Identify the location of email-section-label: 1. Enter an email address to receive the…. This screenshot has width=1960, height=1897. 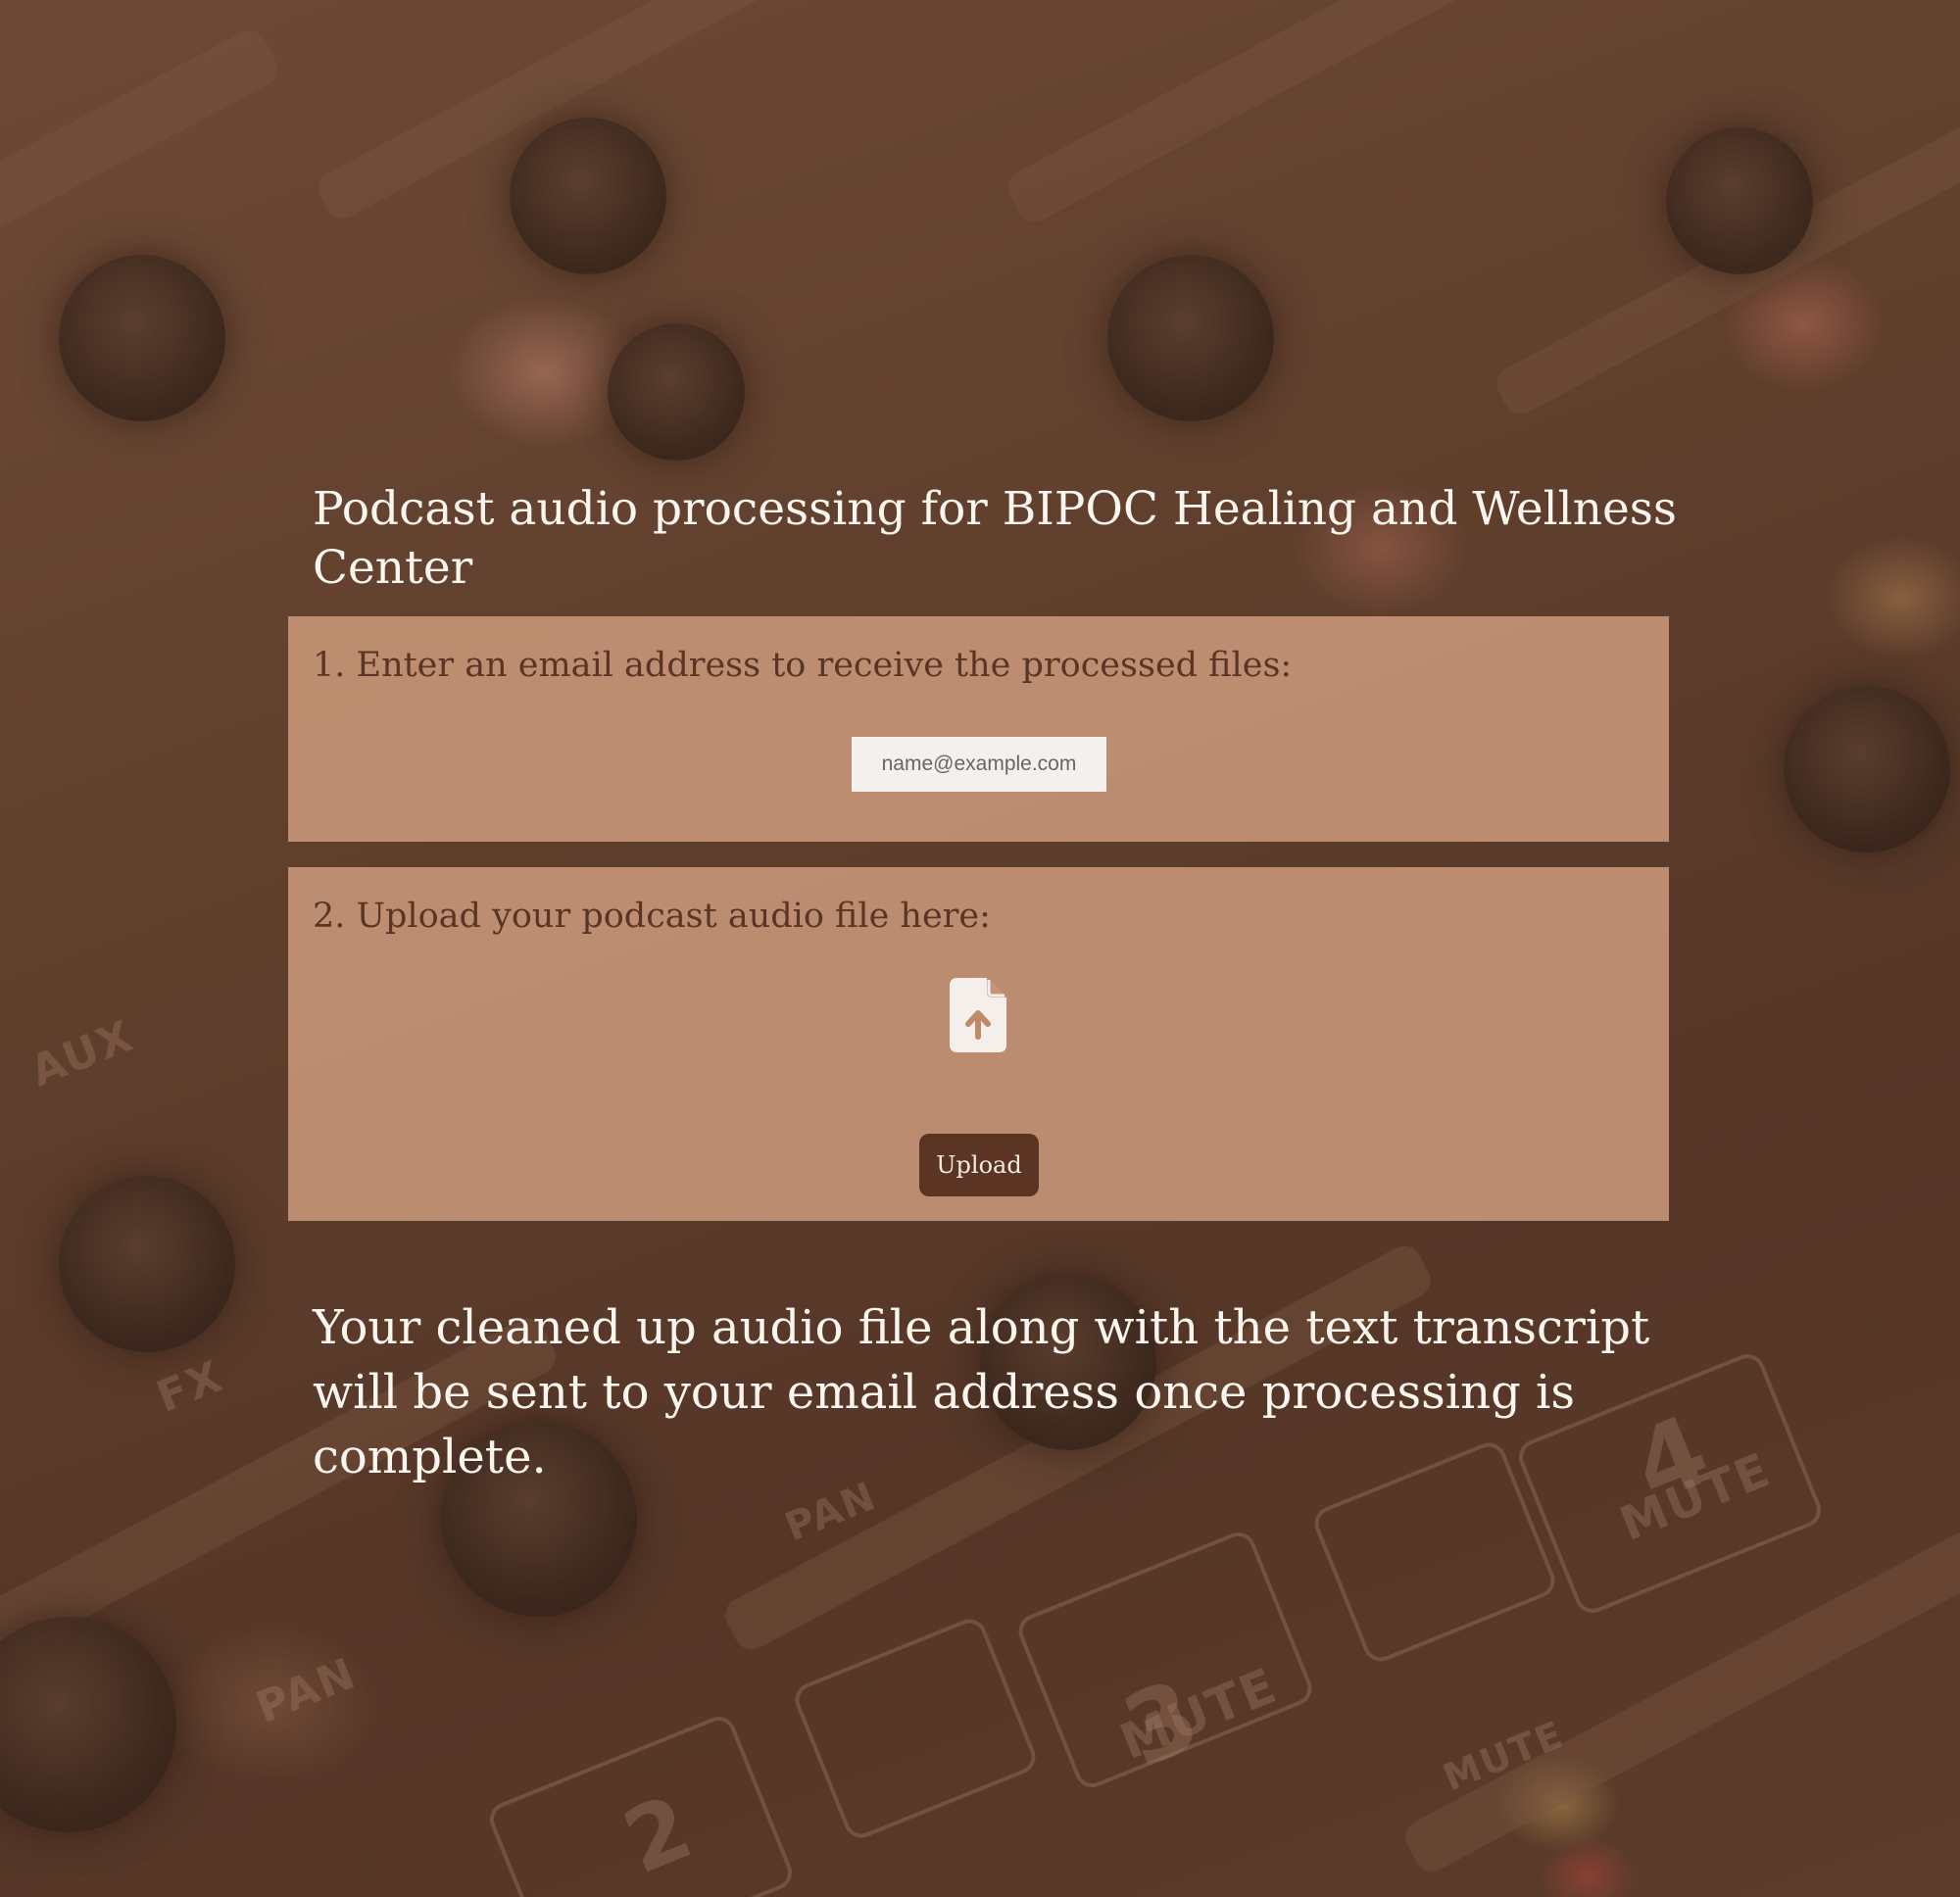
(803, 665).